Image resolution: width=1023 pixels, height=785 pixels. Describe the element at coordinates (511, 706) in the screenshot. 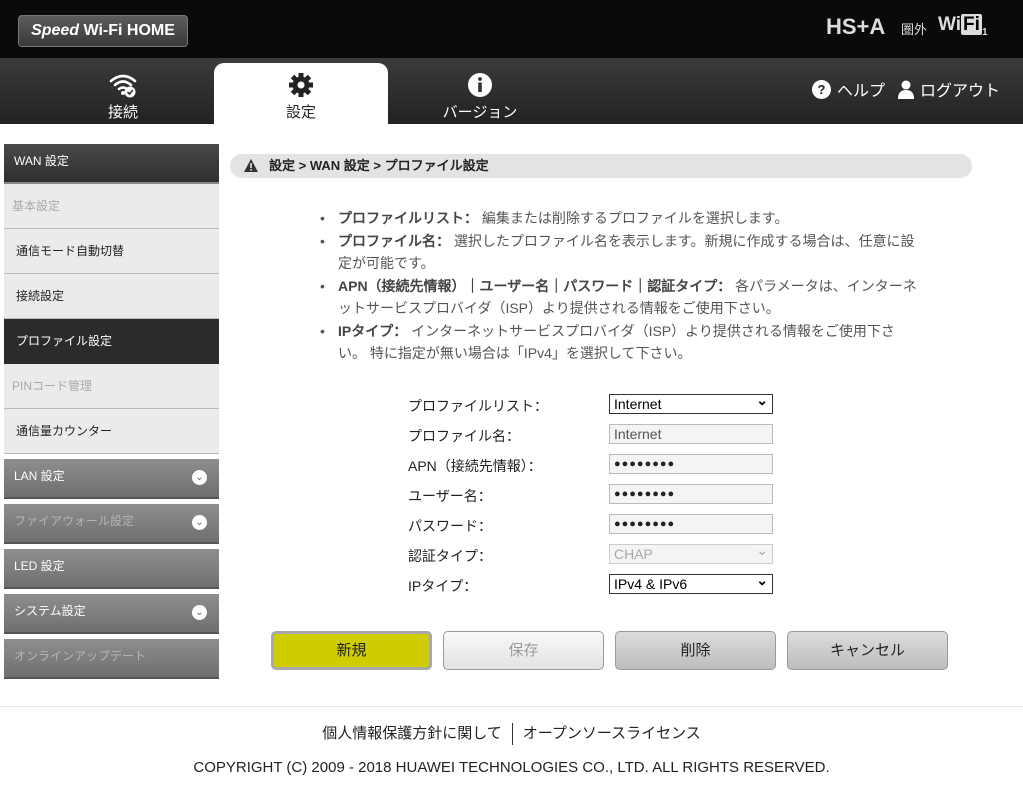

I see `footer-divider` at that location.